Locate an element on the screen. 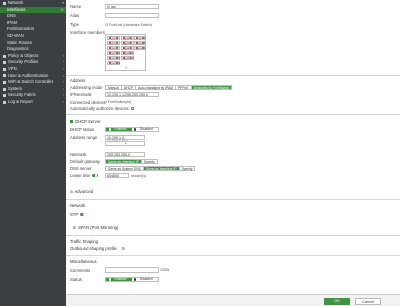 This screenshot has width=400, height=306. add-member-icon: + is located at coordinates (126, 67).